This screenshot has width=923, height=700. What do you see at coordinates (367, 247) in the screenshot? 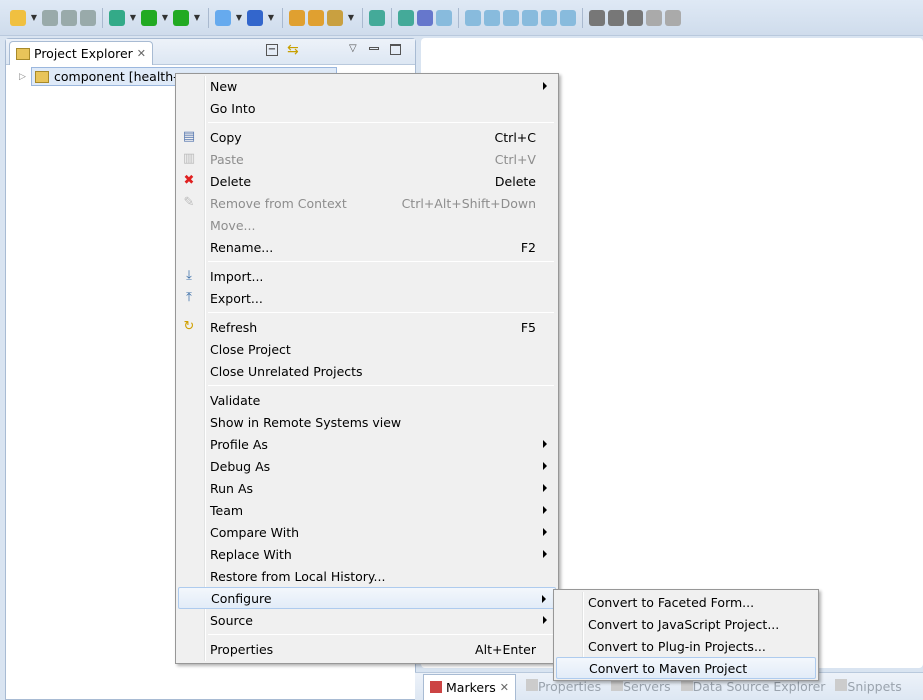
I see `menu-item-rename: Rename... F2` at bounding box center [367, 247].